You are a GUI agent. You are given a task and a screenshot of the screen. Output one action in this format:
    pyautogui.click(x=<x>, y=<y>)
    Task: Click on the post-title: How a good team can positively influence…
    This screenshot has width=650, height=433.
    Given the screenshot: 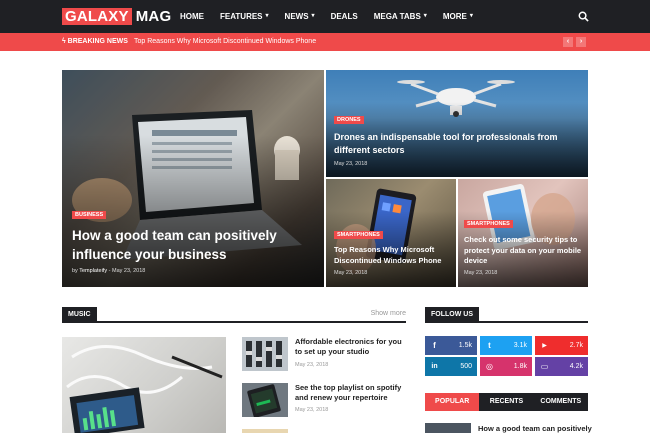 What is the action you would take?
    pyautogui.click(x=182, y=245)
    